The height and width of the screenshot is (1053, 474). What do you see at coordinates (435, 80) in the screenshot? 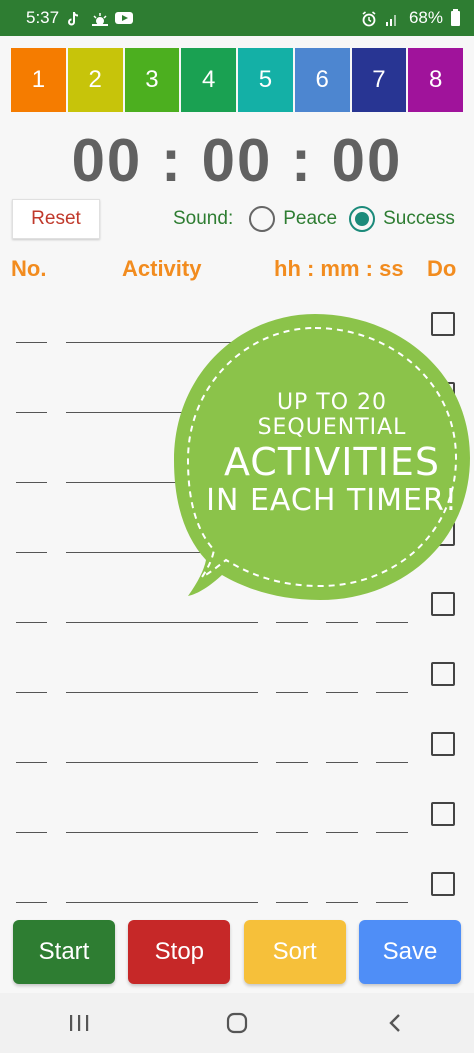
I see `tab-timer-8: 8` at bounding box center [435, 80].